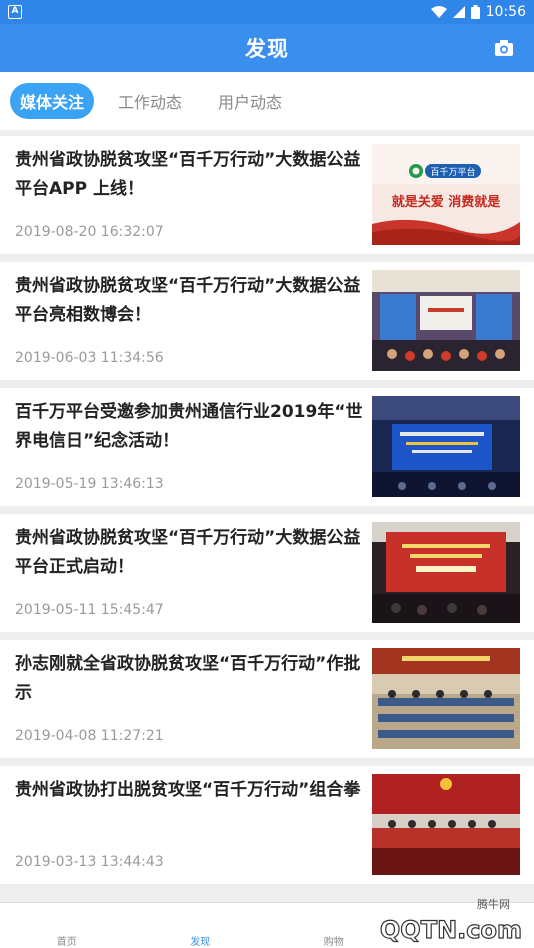  What do you see at coordinates (505, 12) in the screenshot?
I see `clock: 10:56` at bounding box center [505, 12].